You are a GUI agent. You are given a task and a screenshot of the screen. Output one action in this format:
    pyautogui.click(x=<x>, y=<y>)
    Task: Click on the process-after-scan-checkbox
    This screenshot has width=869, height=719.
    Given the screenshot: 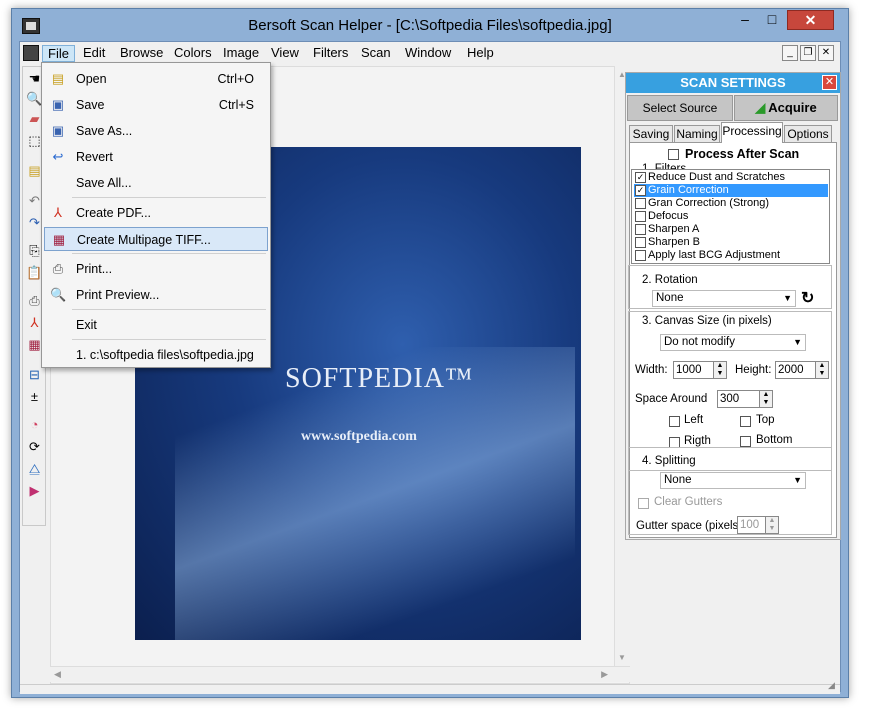 What is the action you would take?
    pyautogui.click(x=673, y=154)
    